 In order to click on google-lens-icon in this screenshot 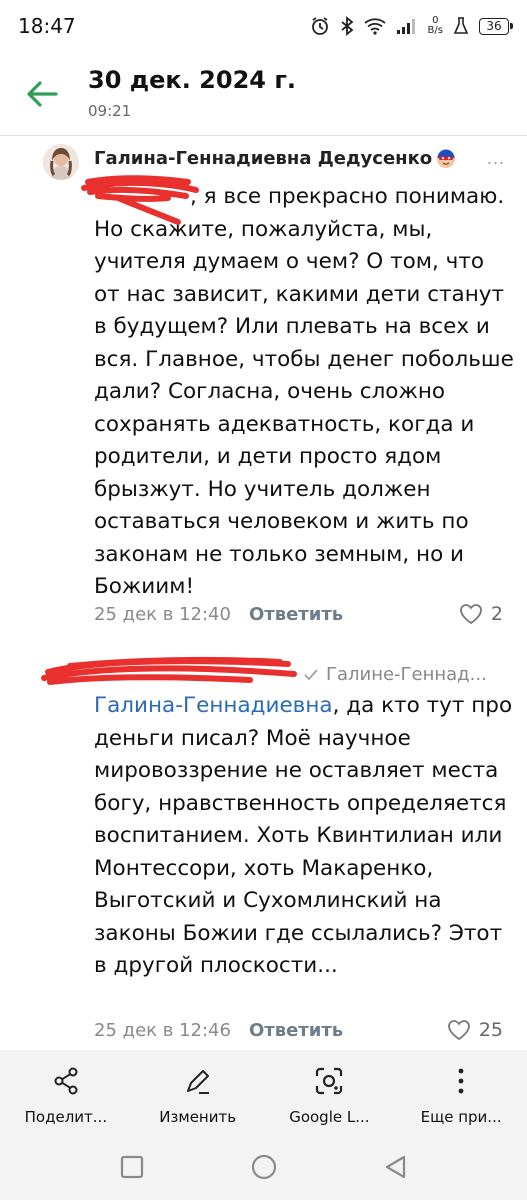, I will do `click(329, 1081)`.